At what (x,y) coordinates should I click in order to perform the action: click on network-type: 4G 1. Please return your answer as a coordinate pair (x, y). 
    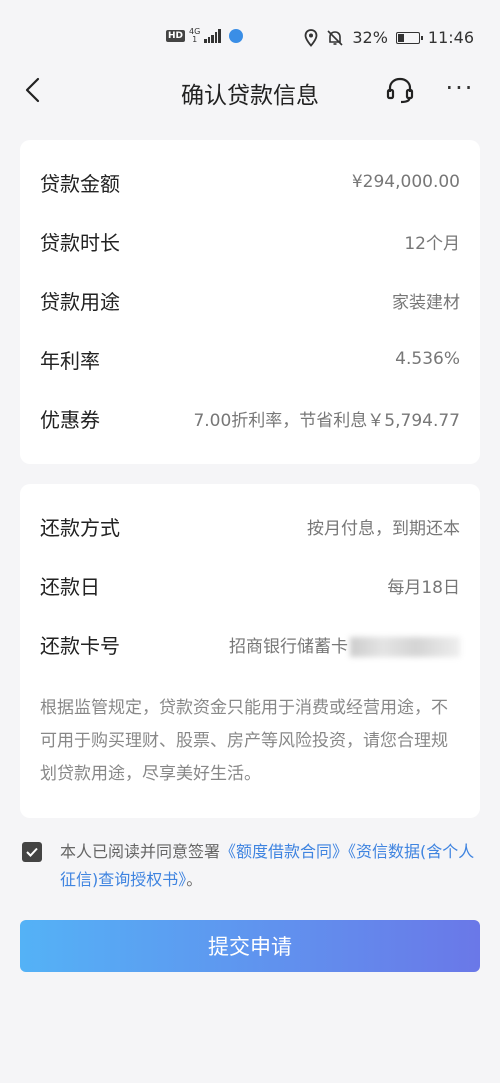
    Looking at the image, I should click on (194, 36).